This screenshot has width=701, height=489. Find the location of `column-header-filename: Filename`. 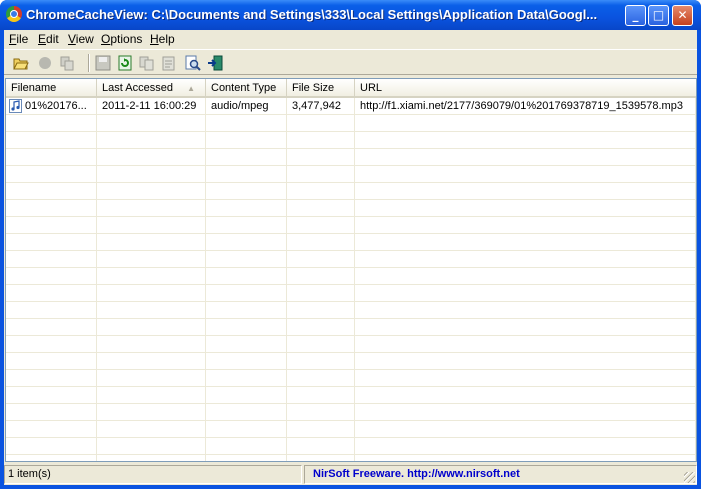

column-header-filename: Filename is located at coordinates (51, 88).